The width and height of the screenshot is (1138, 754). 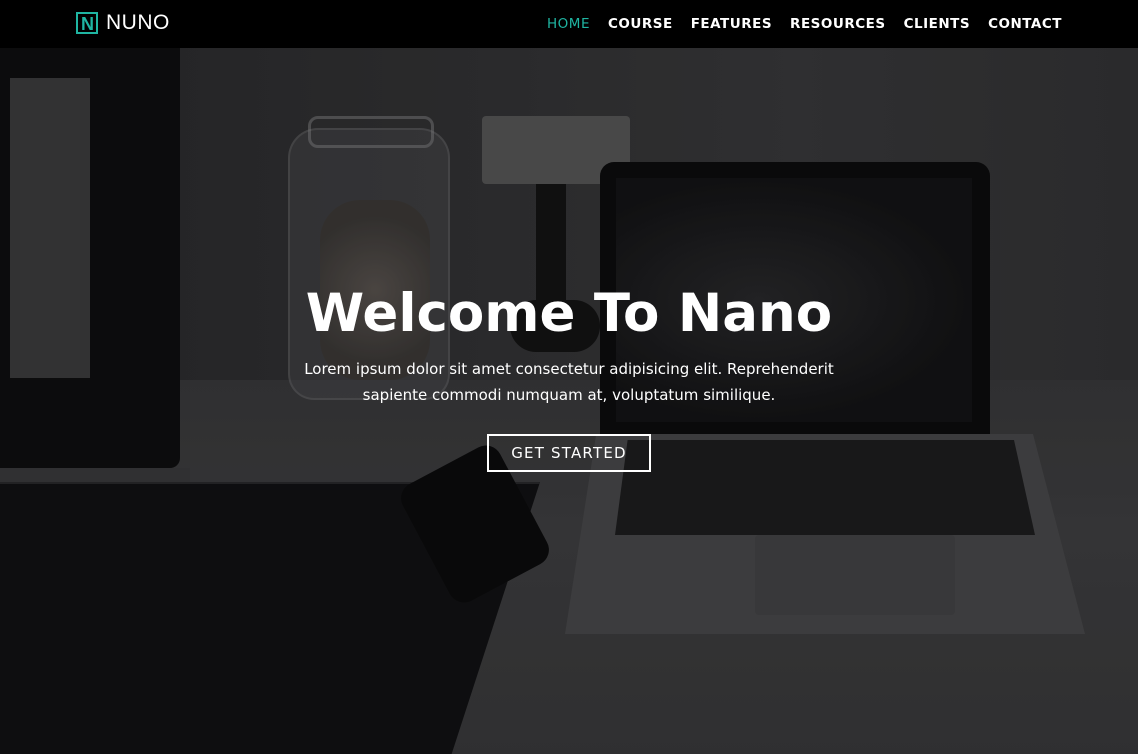 What do you see at coordinates (569, 313) in the screenshot?
I see `hero-title: Welcome To Nano` at bounding box center [569, 313].